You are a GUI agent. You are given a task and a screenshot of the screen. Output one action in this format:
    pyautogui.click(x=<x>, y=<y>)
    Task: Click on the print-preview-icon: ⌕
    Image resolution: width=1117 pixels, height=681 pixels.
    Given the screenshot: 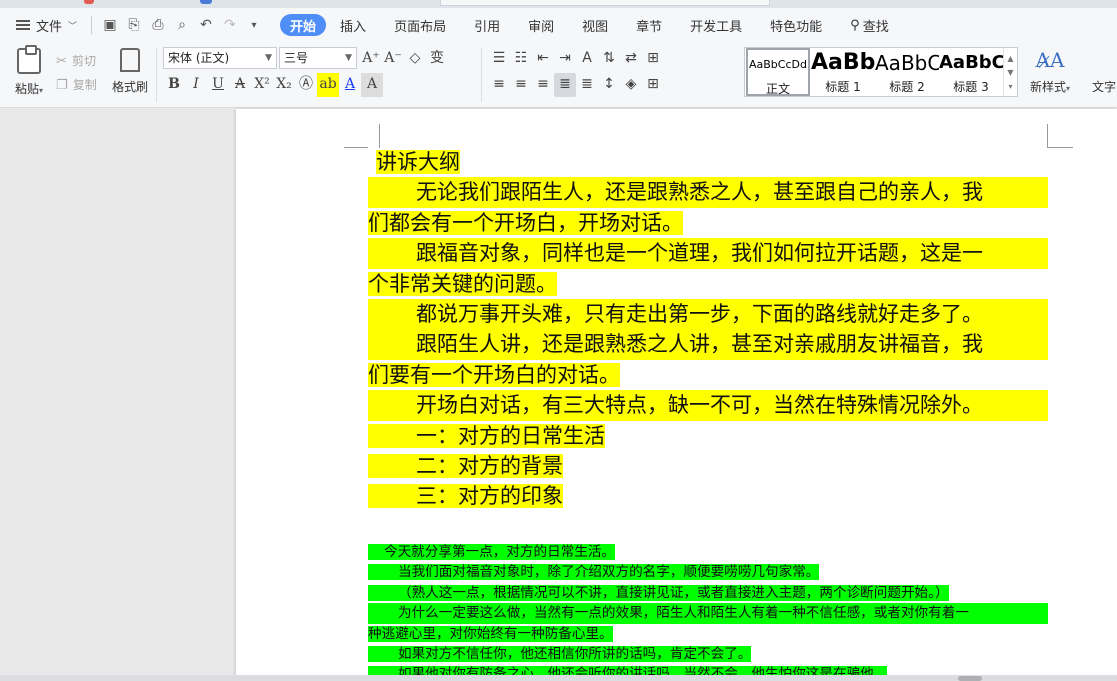 What is the action you would take?
    pyautogui.click(x=182, y=25)
    